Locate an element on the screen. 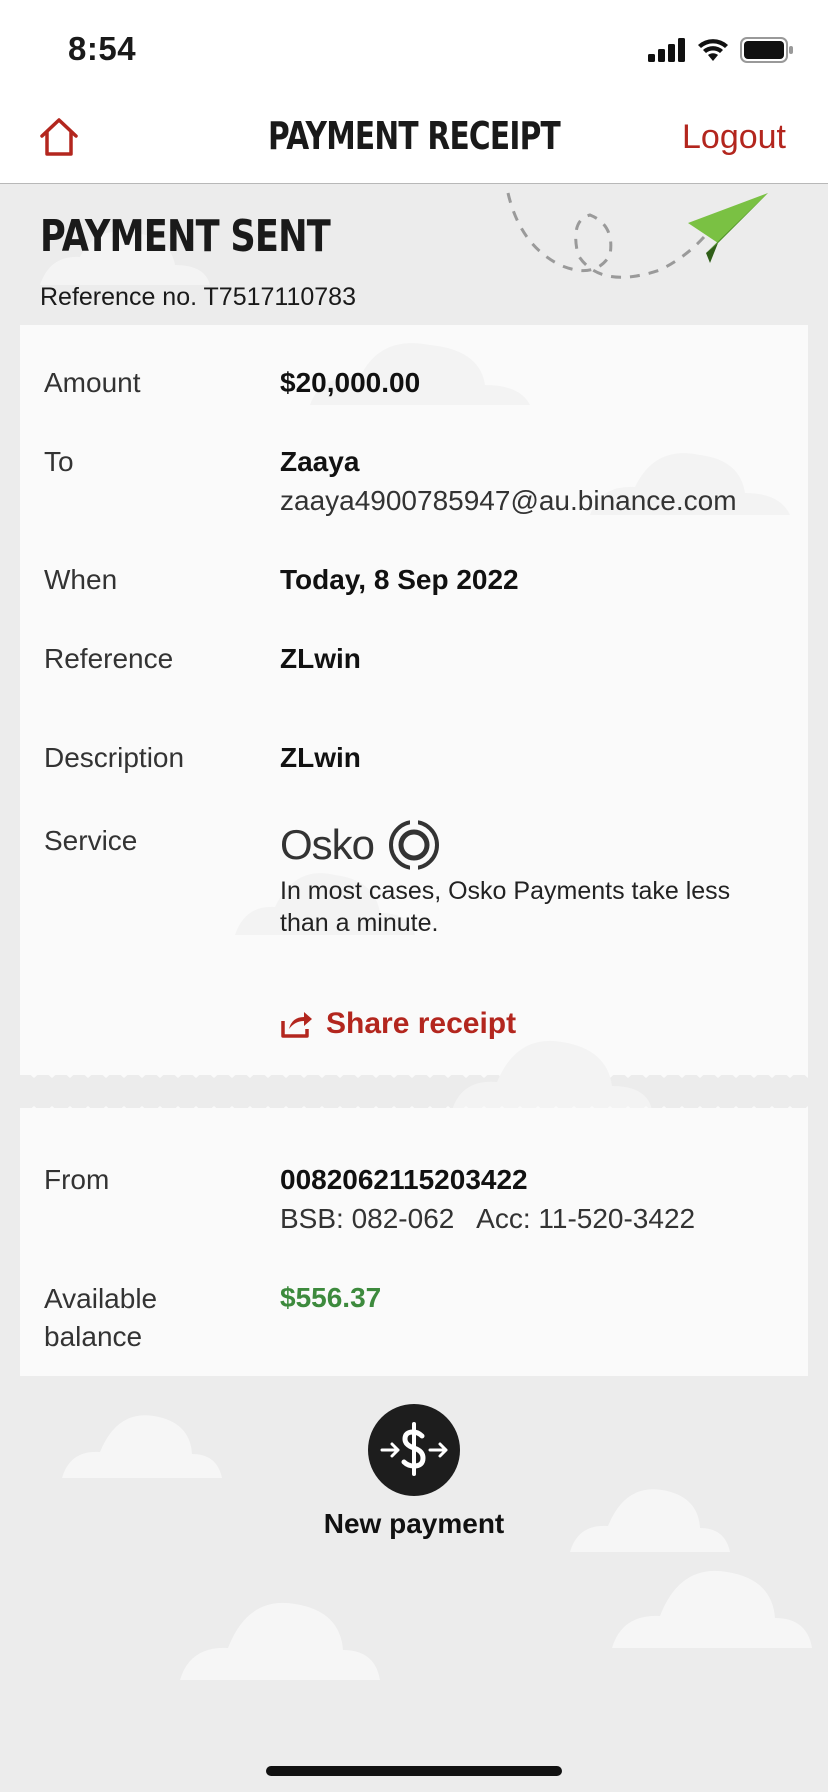 The image size is (828, 1792). description-label: Description is located at coordinates (114, 757).